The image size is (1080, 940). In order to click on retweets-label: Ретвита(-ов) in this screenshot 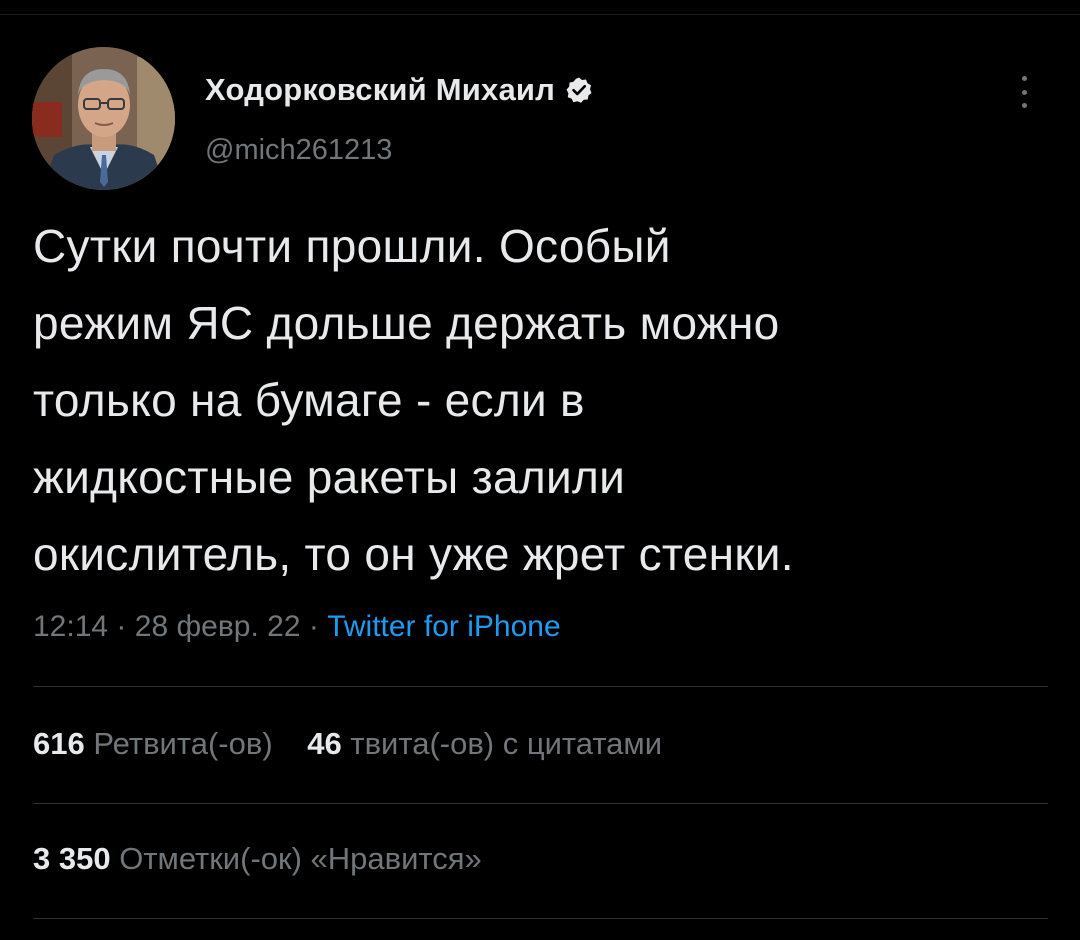, I will do `click(183, 743)`.